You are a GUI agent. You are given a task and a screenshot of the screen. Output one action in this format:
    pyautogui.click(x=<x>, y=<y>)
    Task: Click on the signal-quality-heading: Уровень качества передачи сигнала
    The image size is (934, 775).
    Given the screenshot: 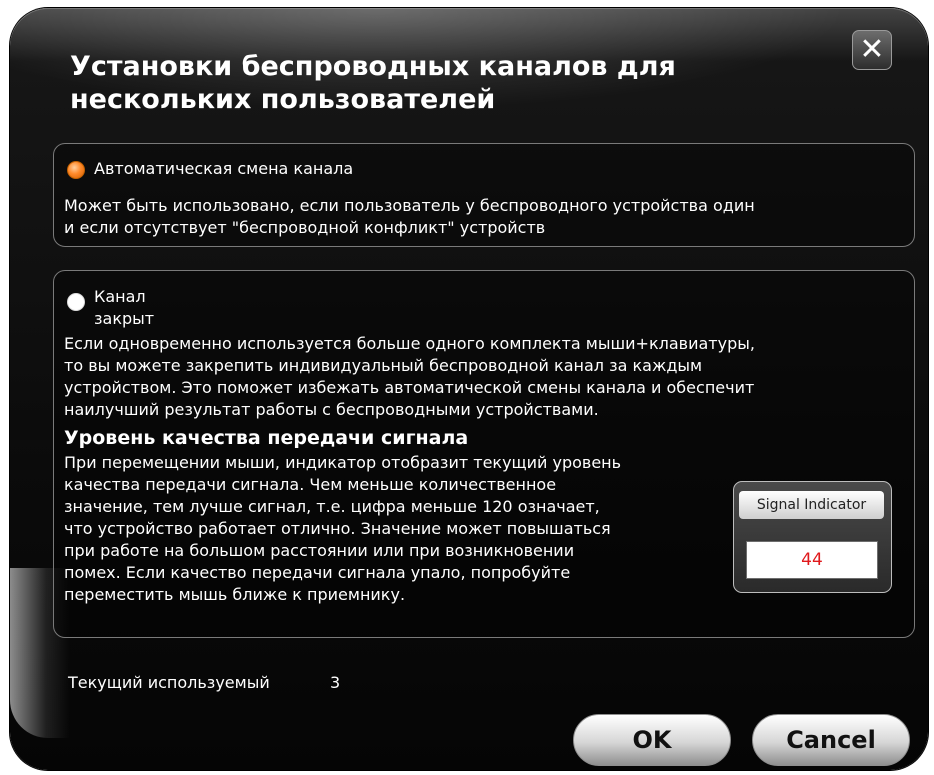 What is the action you would take?
    pyautogui.click(x=266, y=438)
    